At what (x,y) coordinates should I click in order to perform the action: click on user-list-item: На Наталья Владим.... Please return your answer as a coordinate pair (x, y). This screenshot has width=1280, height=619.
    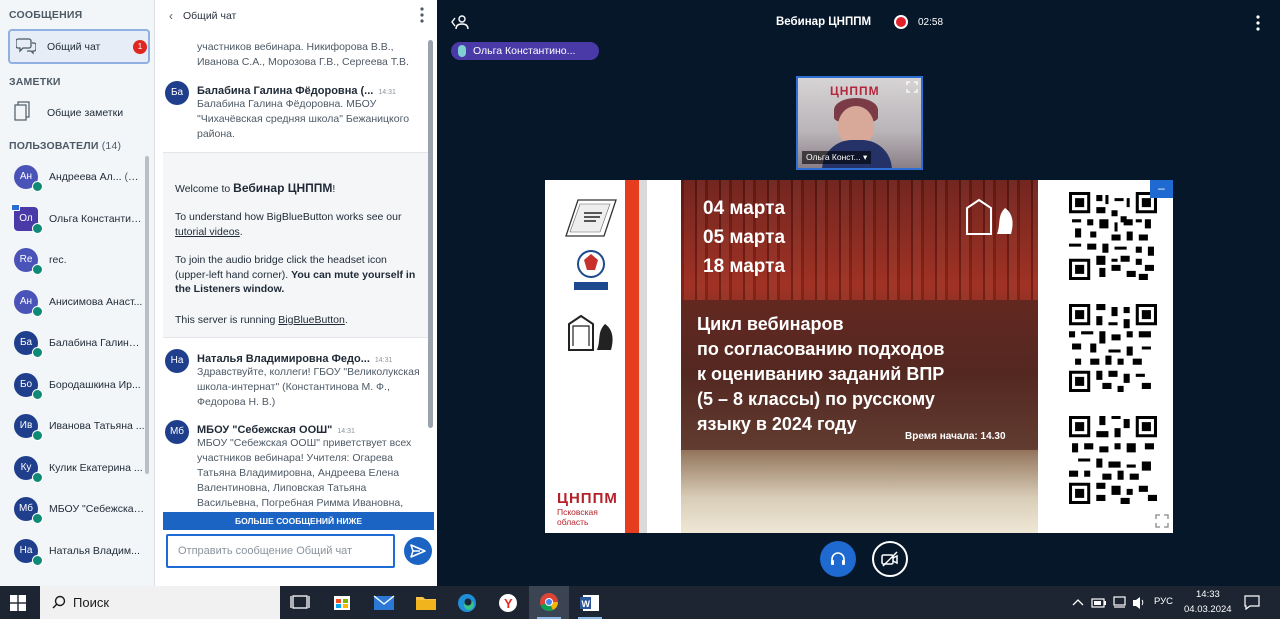
    Looking at the image, I should click on (72, 551).